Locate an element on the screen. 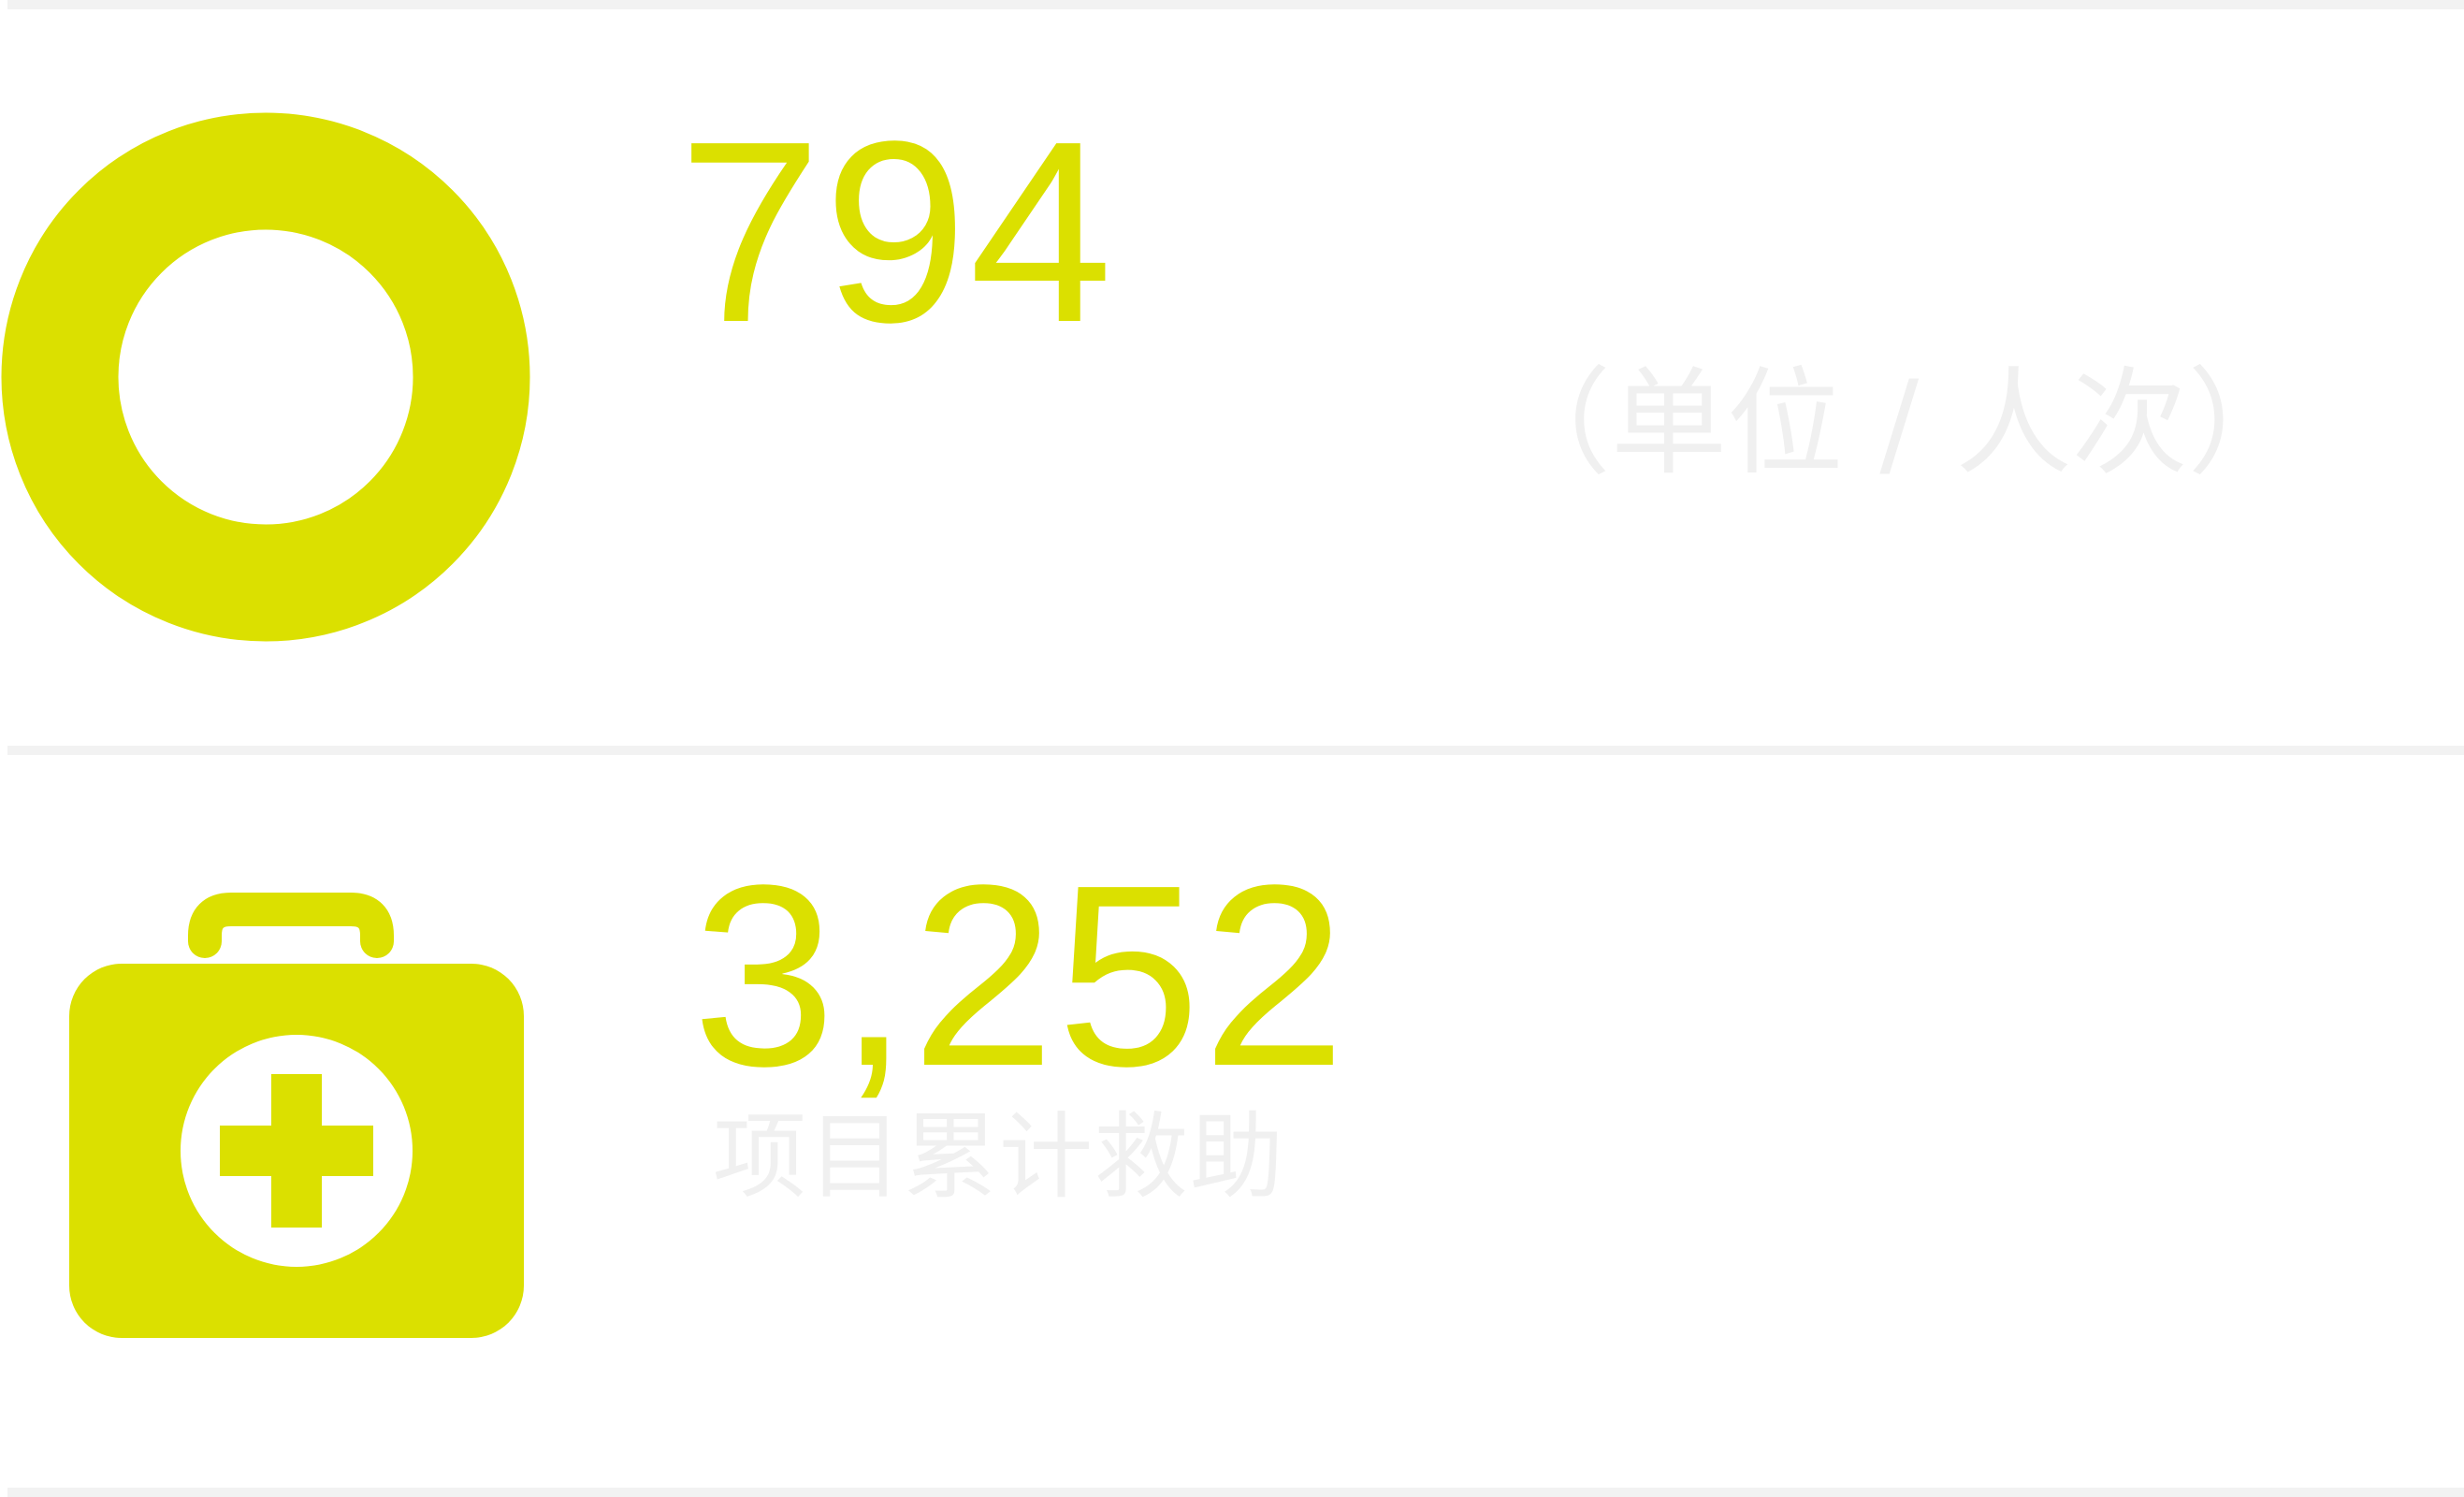  ring-icon is located at coordinates (266, 377).